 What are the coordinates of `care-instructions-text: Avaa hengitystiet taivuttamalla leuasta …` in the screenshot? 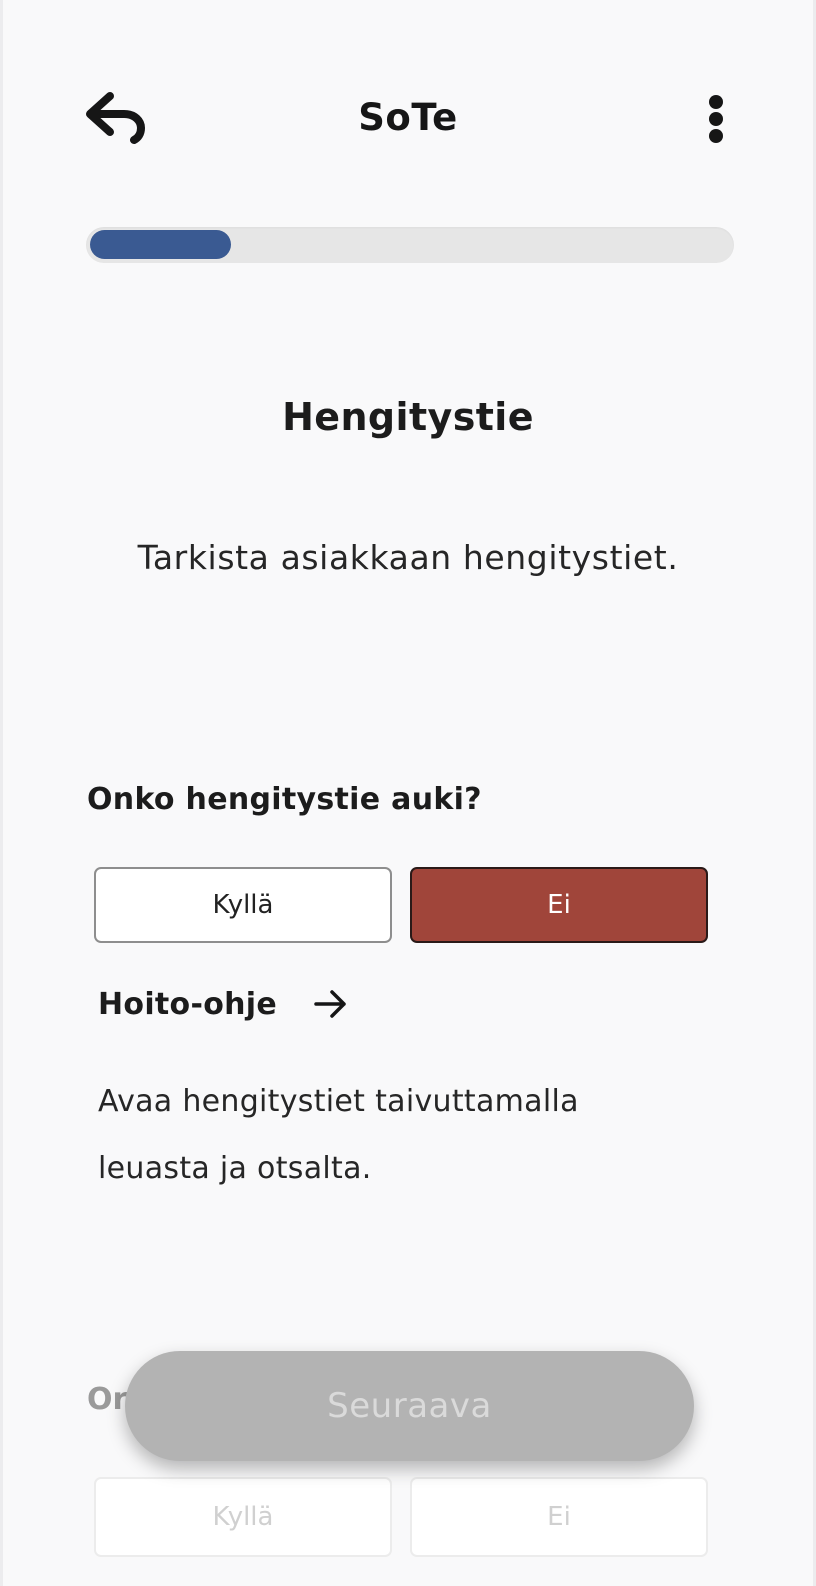 It's located at (338, 1135).